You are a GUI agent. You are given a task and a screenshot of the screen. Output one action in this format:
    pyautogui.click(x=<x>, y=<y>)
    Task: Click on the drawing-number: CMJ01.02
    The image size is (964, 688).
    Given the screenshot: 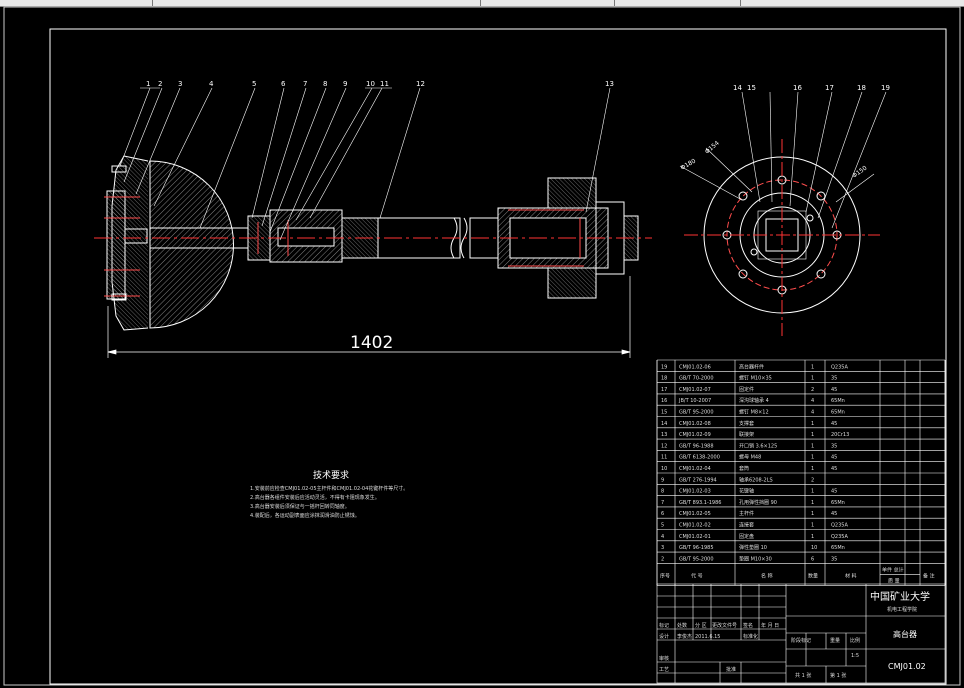 What is the action you would take?
    pyautogui.click(x=907, y=666)
    